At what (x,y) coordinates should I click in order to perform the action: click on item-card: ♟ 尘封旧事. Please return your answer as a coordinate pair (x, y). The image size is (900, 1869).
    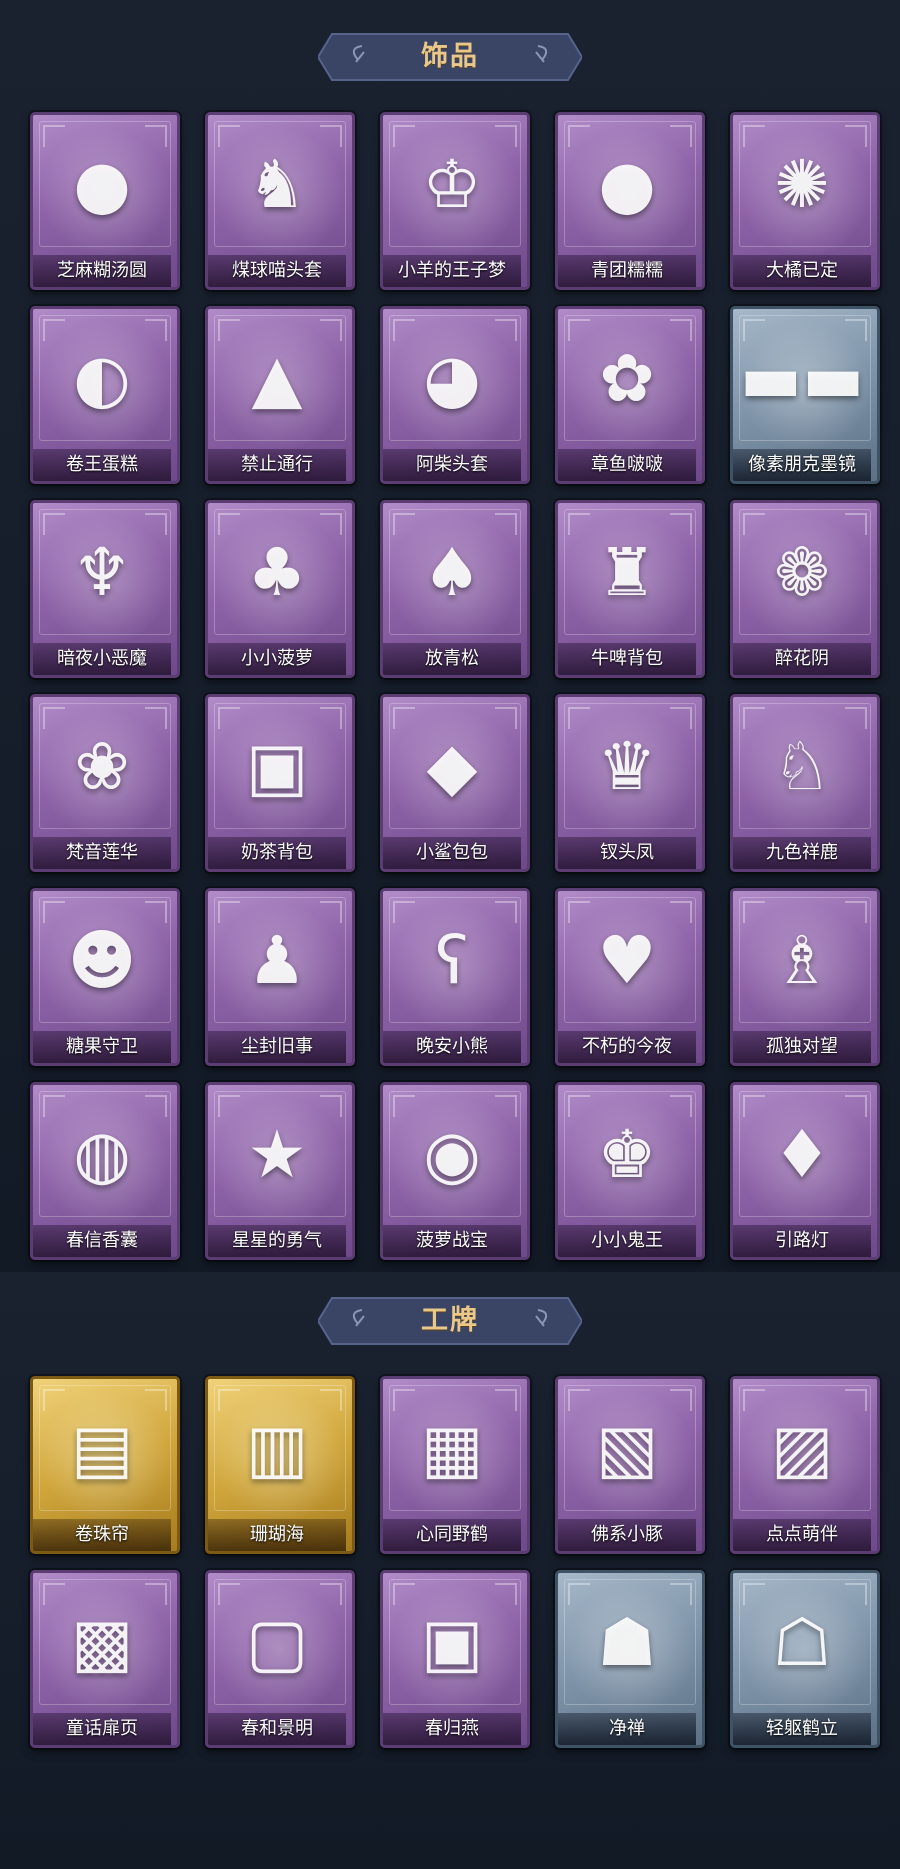
    Looking at the image, I should click on (280, 977).